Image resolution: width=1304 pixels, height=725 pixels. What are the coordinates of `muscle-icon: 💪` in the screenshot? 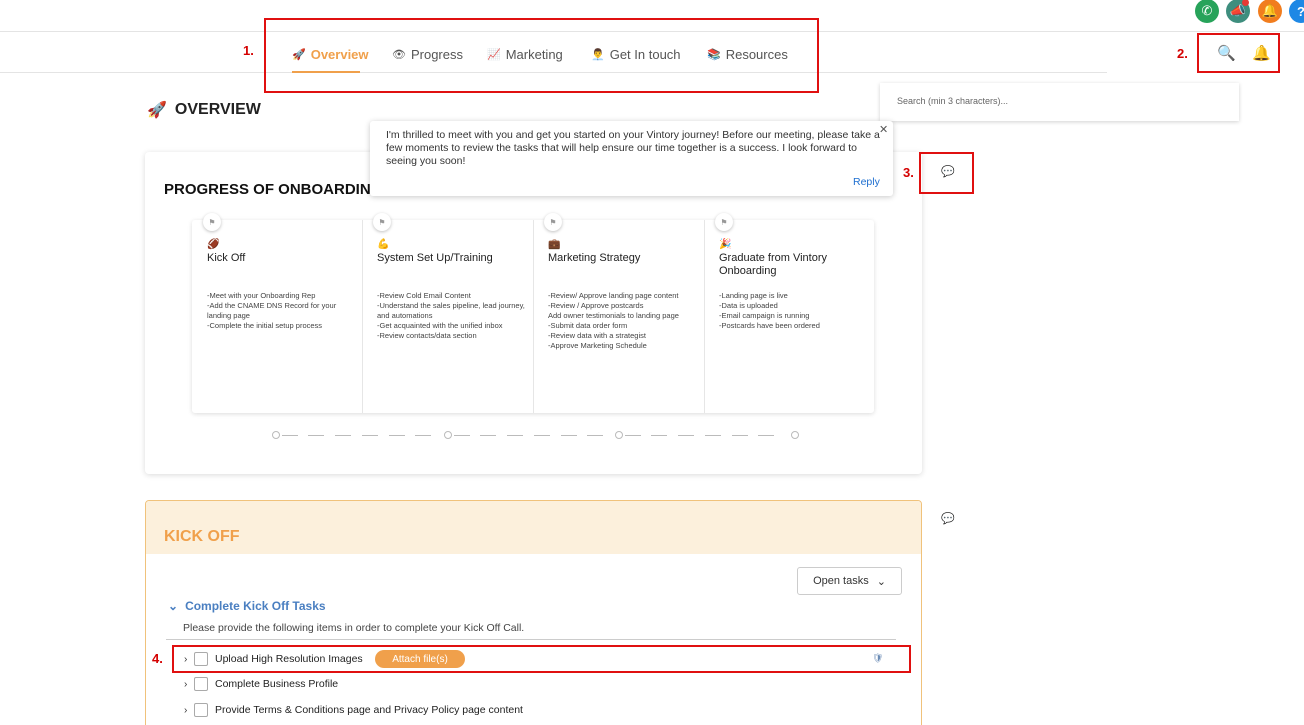 It's located at (383, 244).